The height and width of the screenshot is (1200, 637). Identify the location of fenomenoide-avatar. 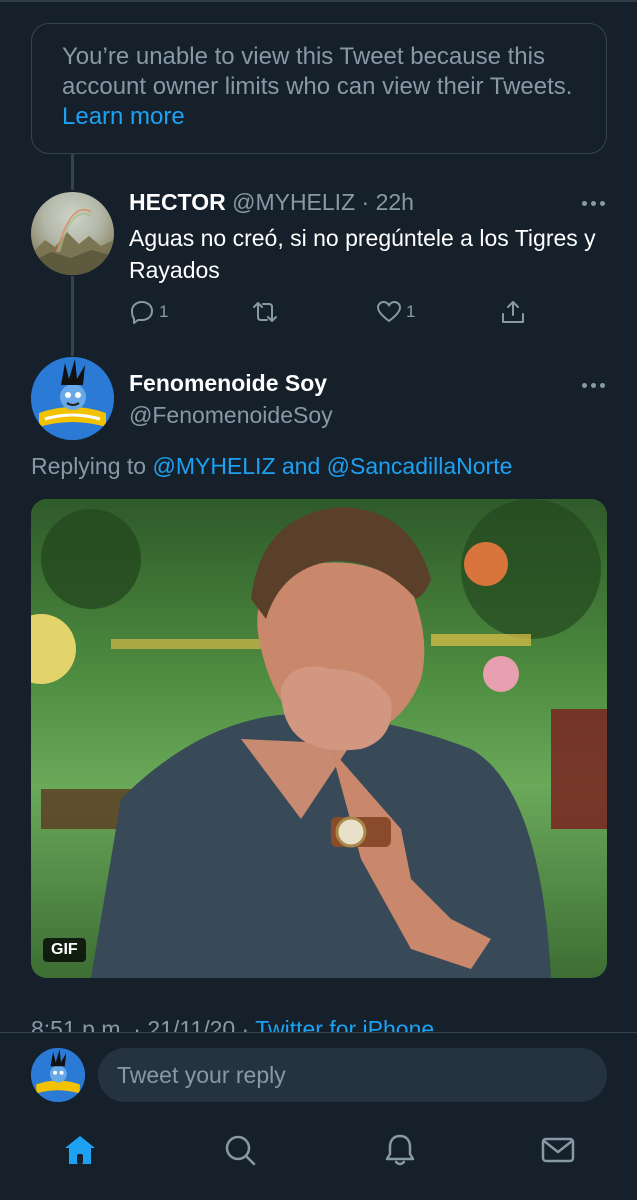
(72, 398).